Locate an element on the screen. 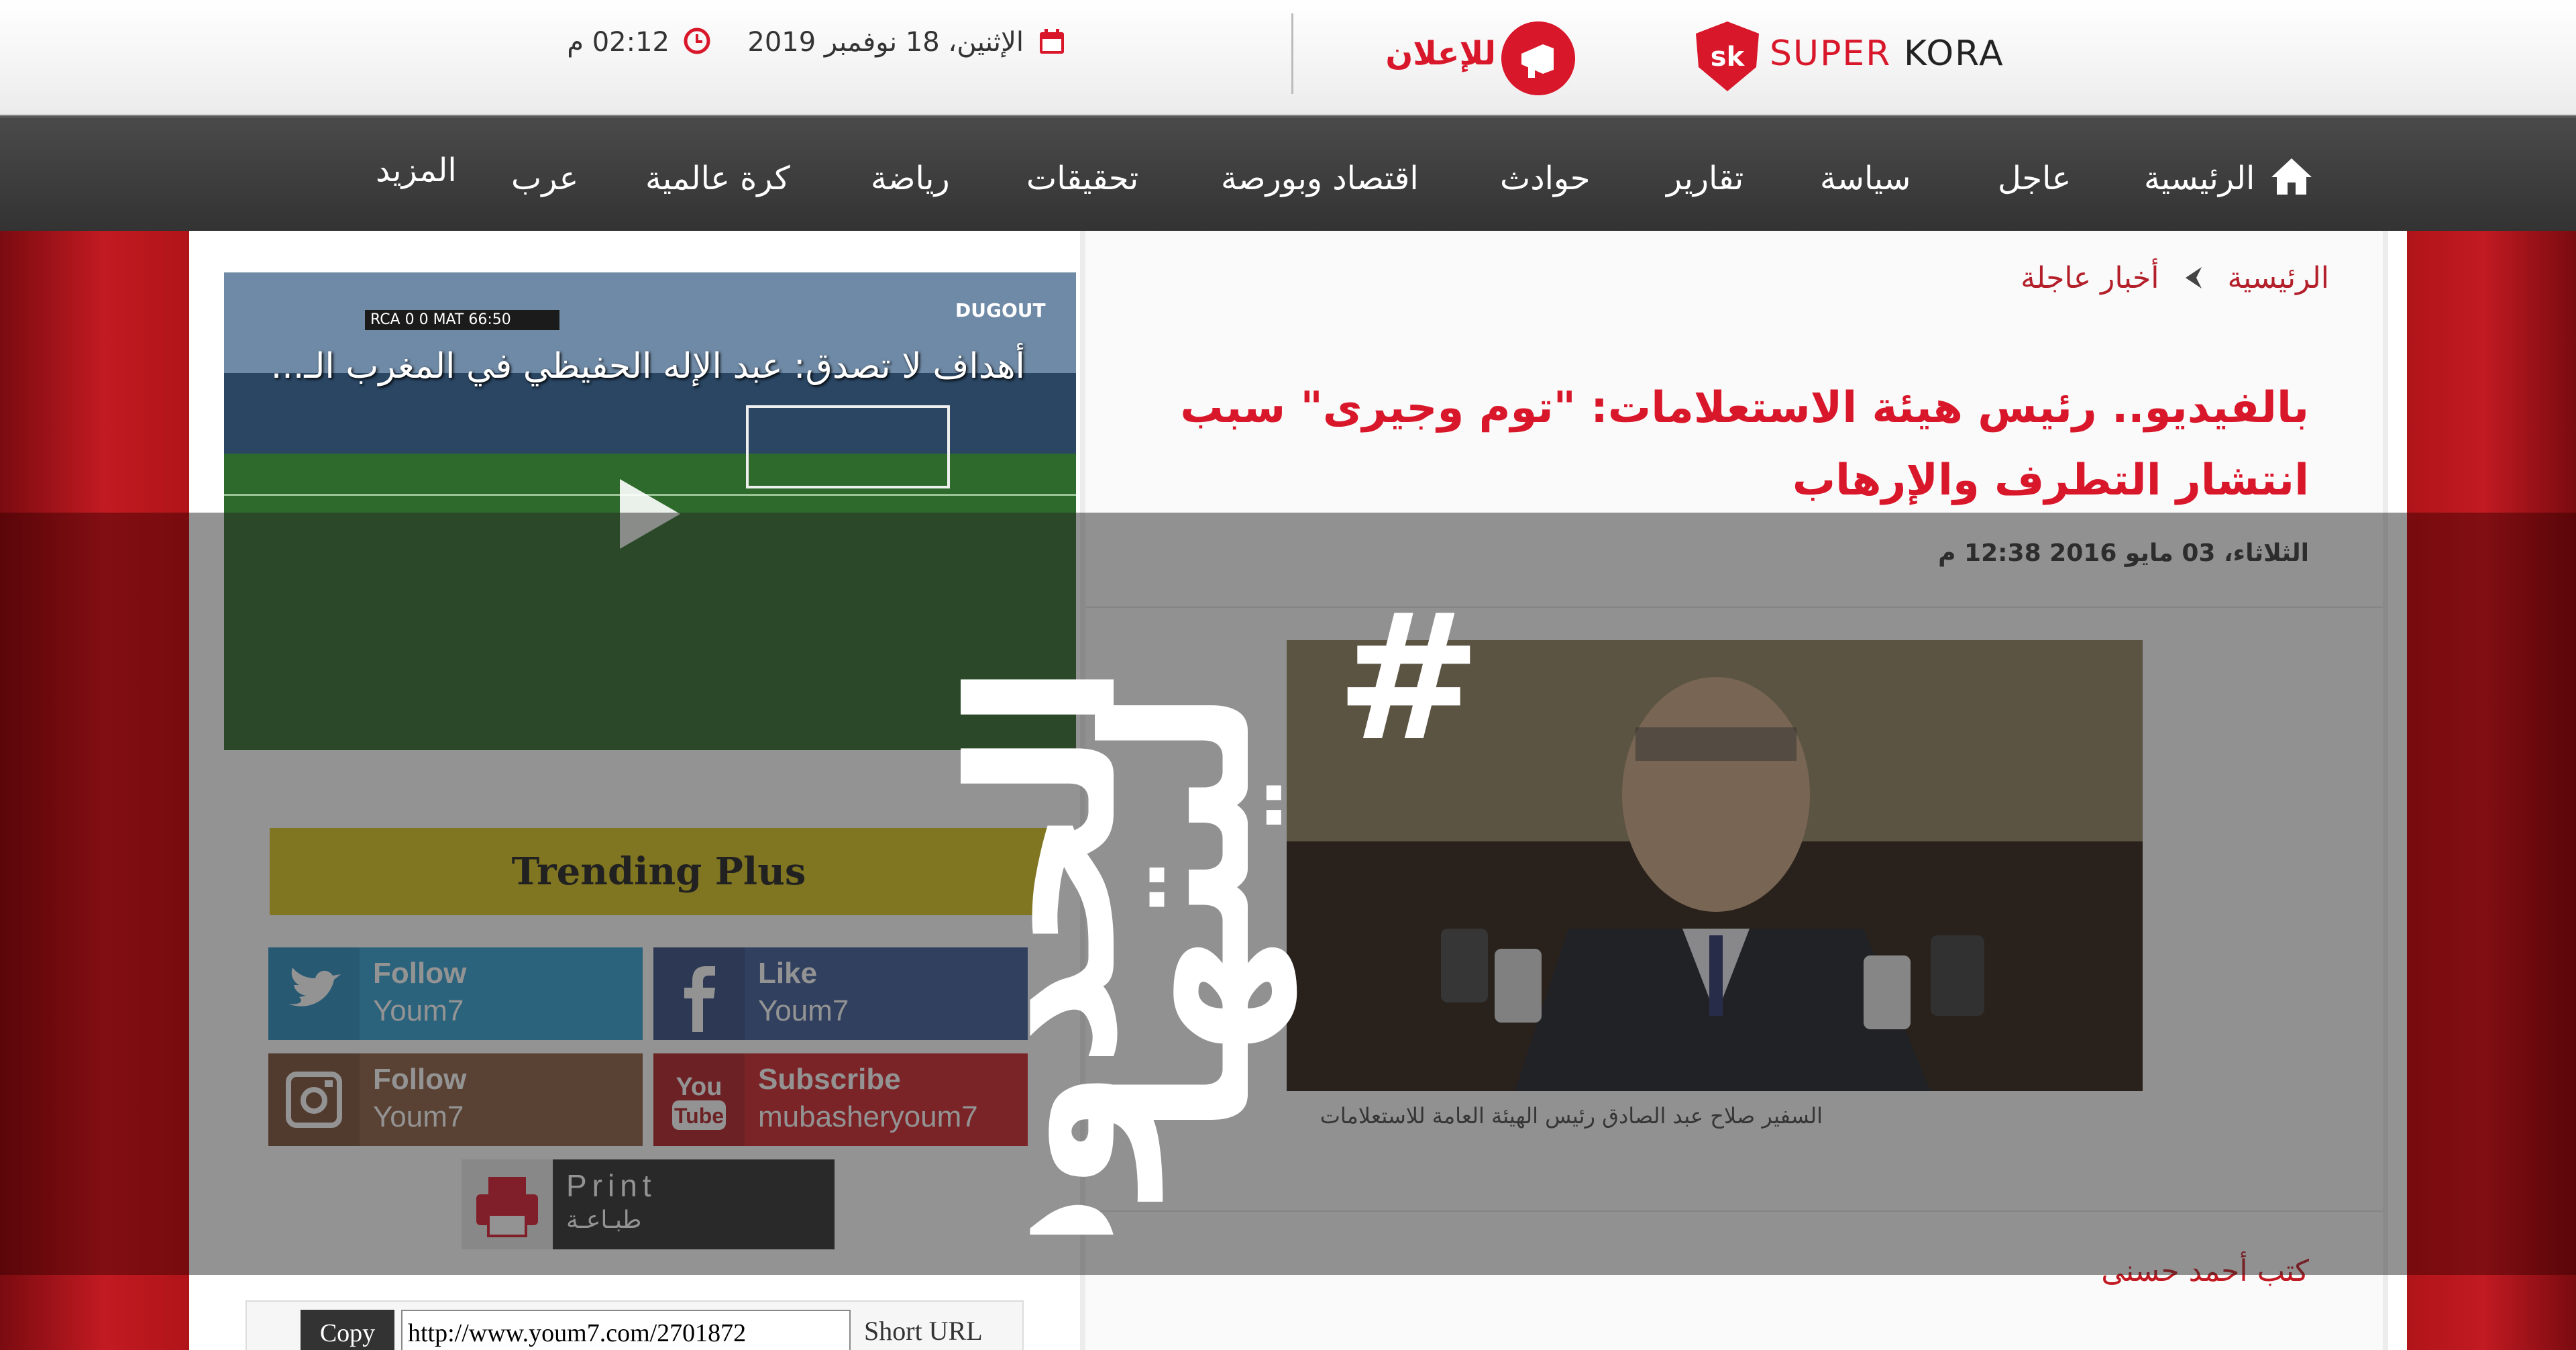 The height and width of the screenshot is (1350, 2576). super-kora-logo-icon: sk is located at coordinates (1727, 56).